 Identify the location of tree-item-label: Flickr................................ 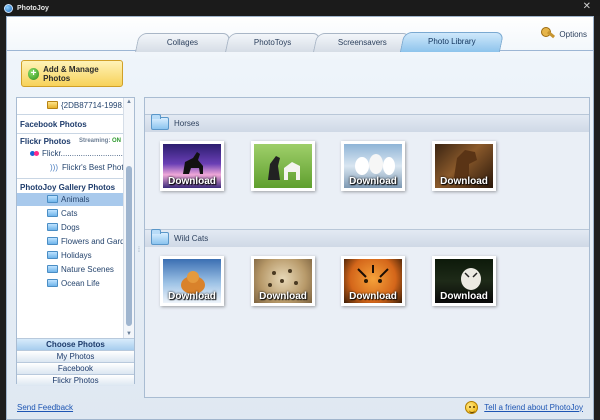
(83, 153).